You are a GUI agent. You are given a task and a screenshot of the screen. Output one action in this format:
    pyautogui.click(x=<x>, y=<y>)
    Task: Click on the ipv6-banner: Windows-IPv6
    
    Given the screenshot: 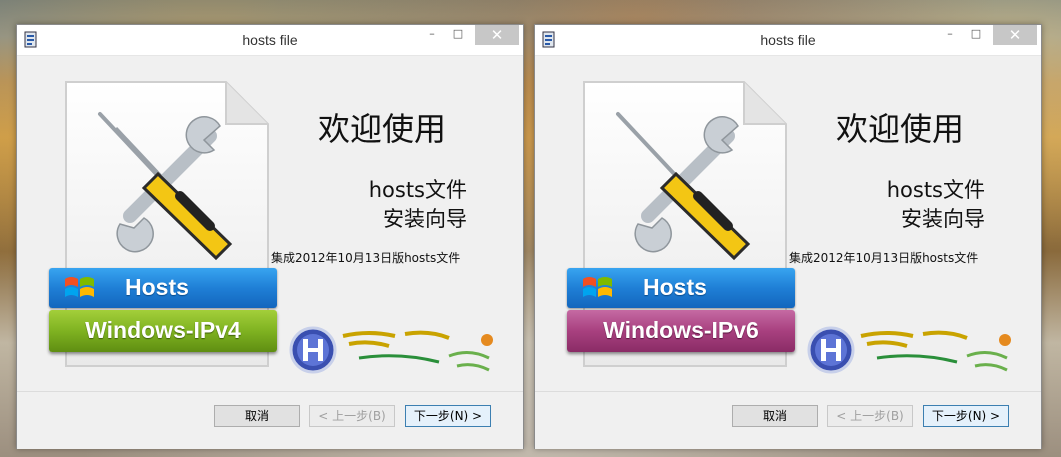 What is the action you would take?
    pyautogui.click(x=681, y=331)
    